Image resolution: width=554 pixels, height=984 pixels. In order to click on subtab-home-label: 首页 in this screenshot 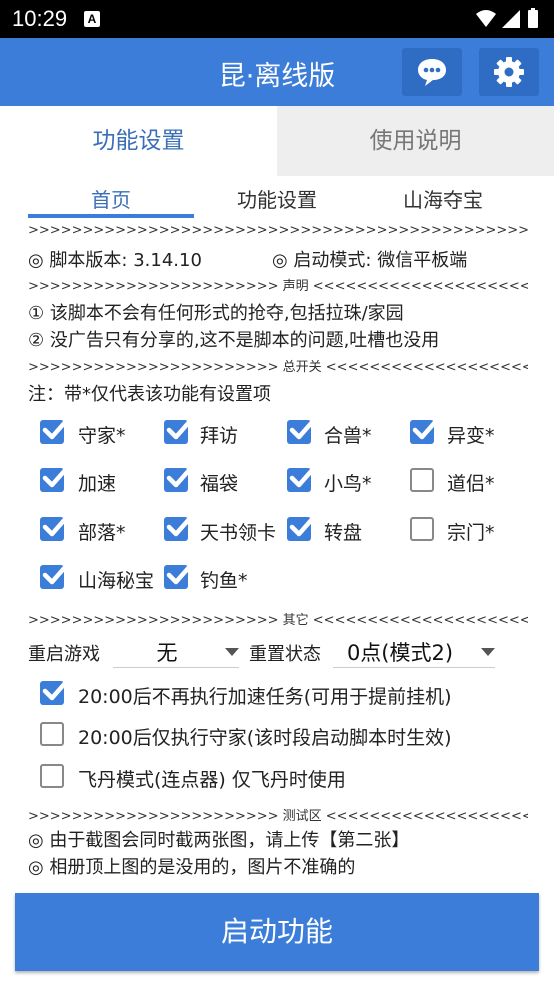, I will do `click(111, 200)`.